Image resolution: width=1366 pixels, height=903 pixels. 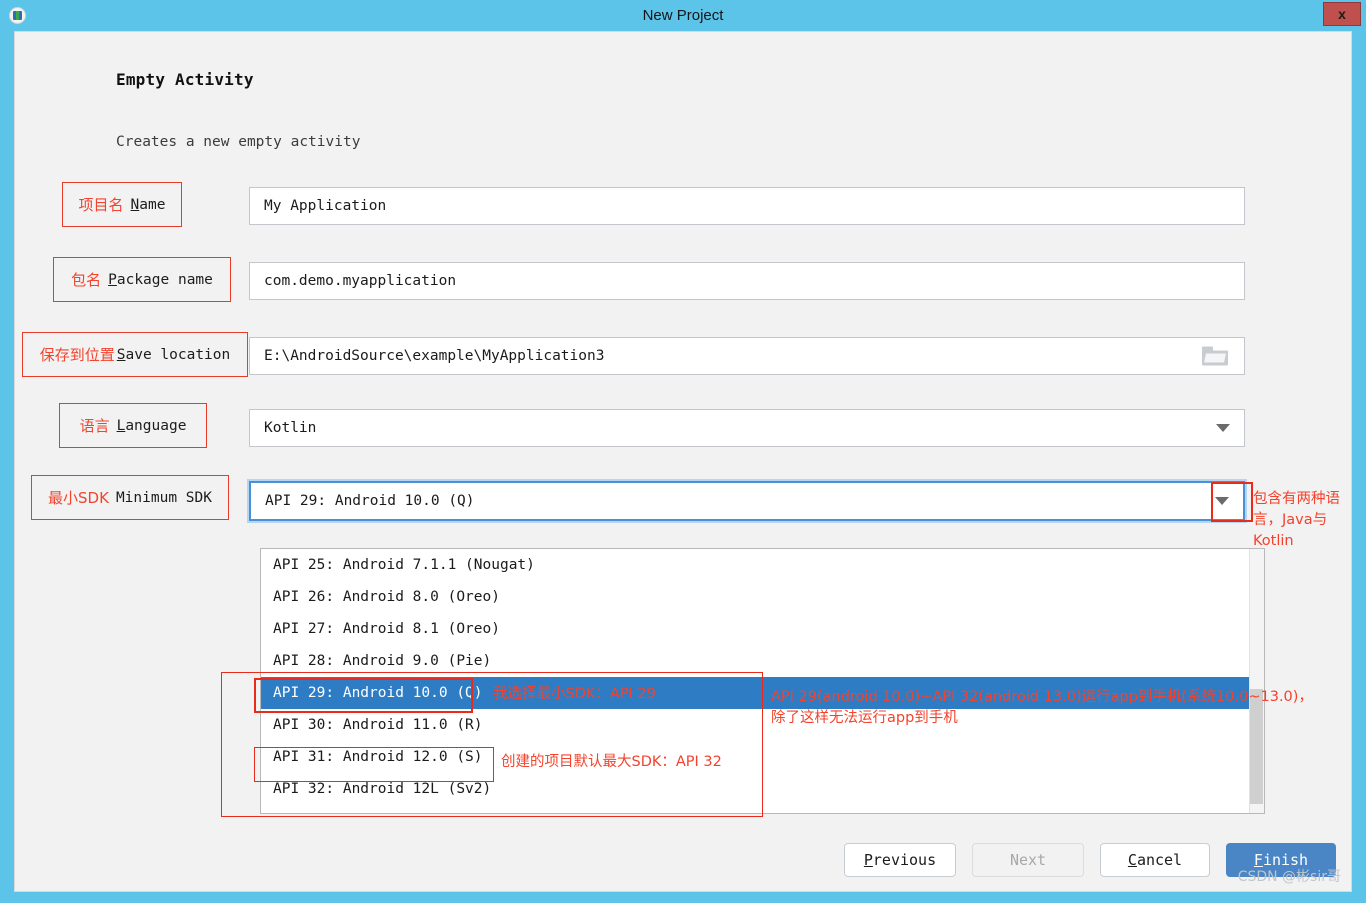 I want to click on cancel-button: Cancel, so click(x=1155, y=860).